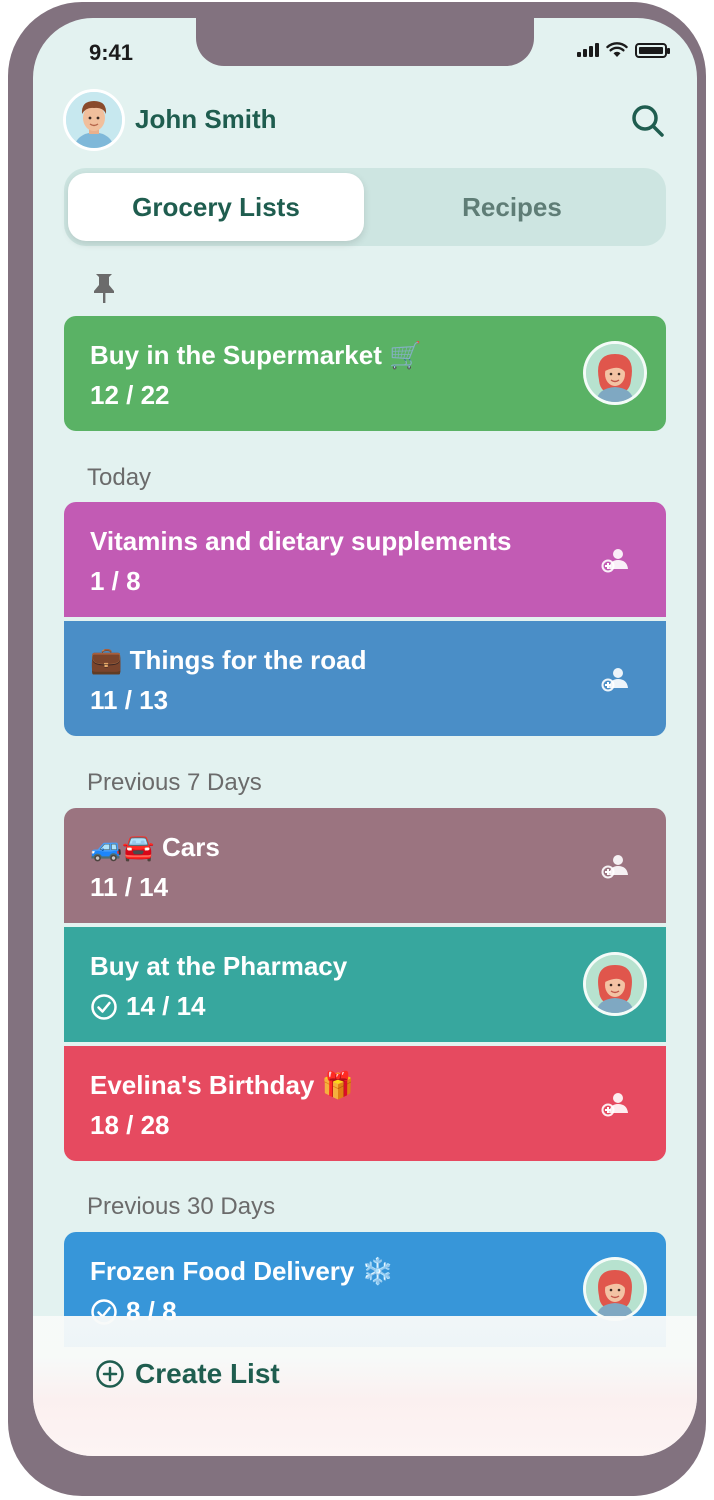 This screenshot has height=1500, width=714. I want to click on list-progress: 1 / 8, so click(115, 581).